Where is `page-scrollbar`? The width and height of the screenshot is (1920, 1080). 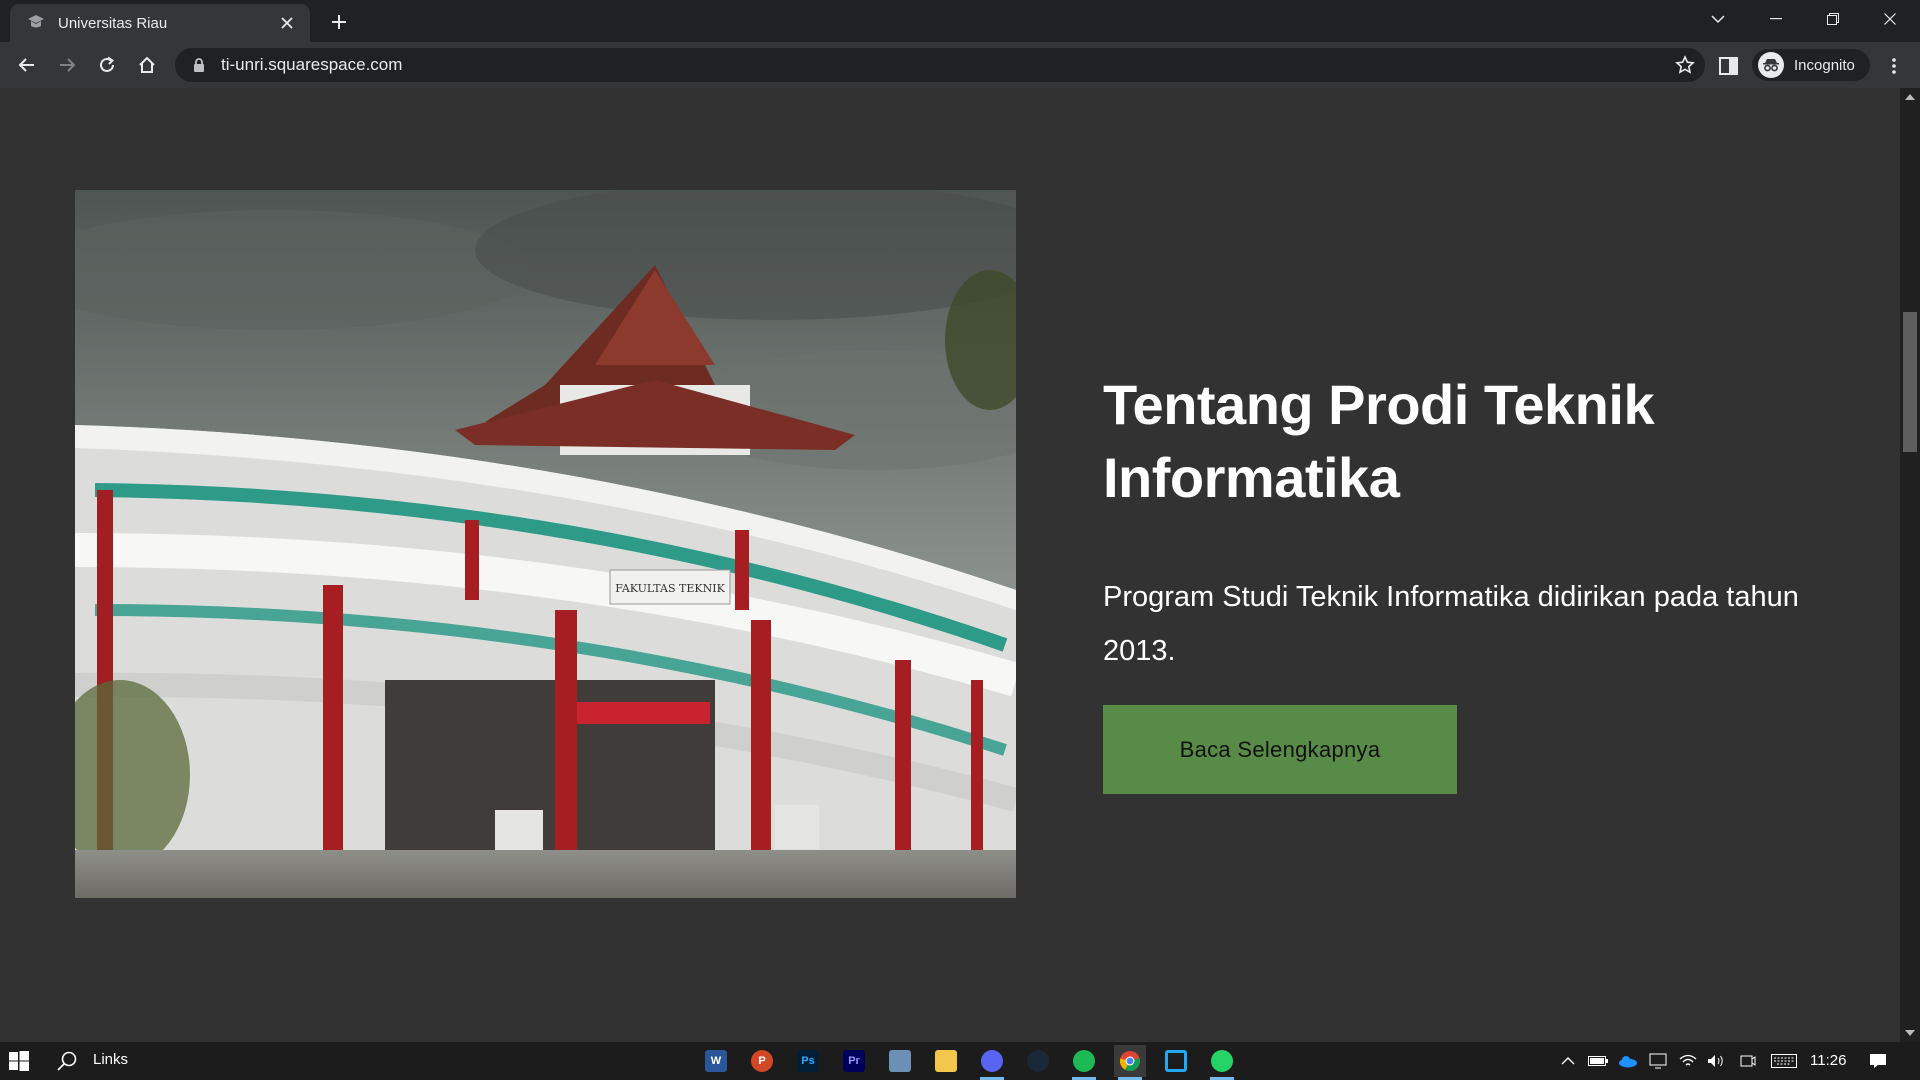 page-scrollbar is located at coordinates (1910, 565).